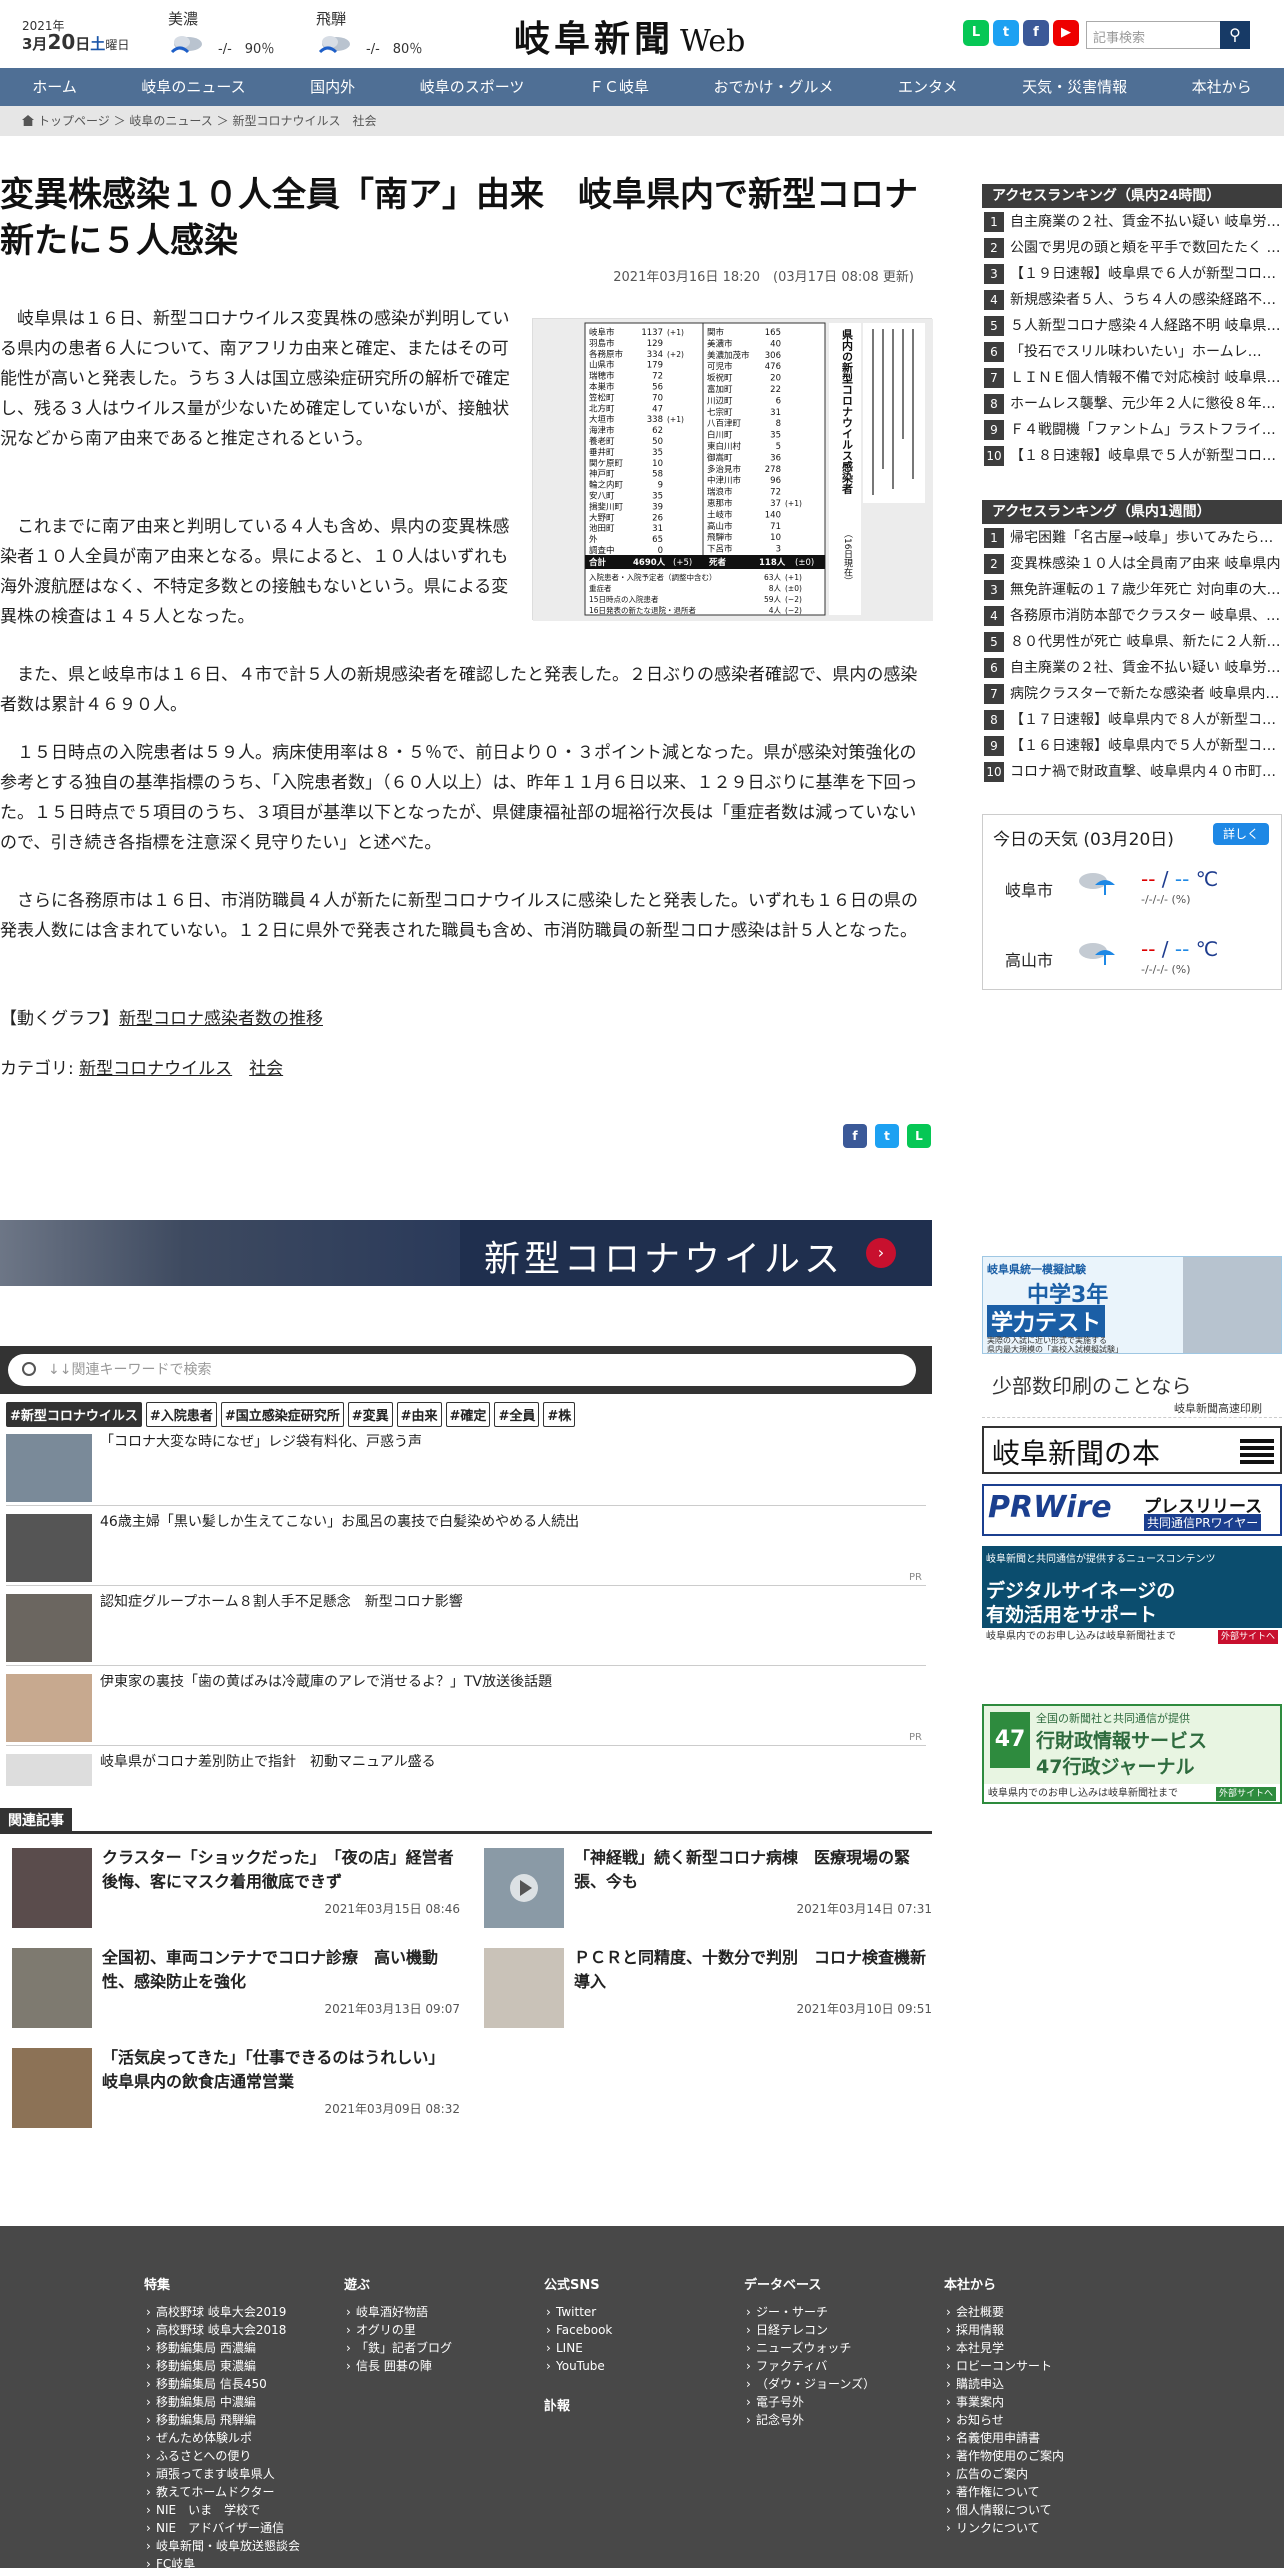 Image resolution: width=1284 pixels, height=2568 pixels. Describe the element at coordinates (1004, 2528) in the screenshot. I see `footer-link: リンクについて` at that location.